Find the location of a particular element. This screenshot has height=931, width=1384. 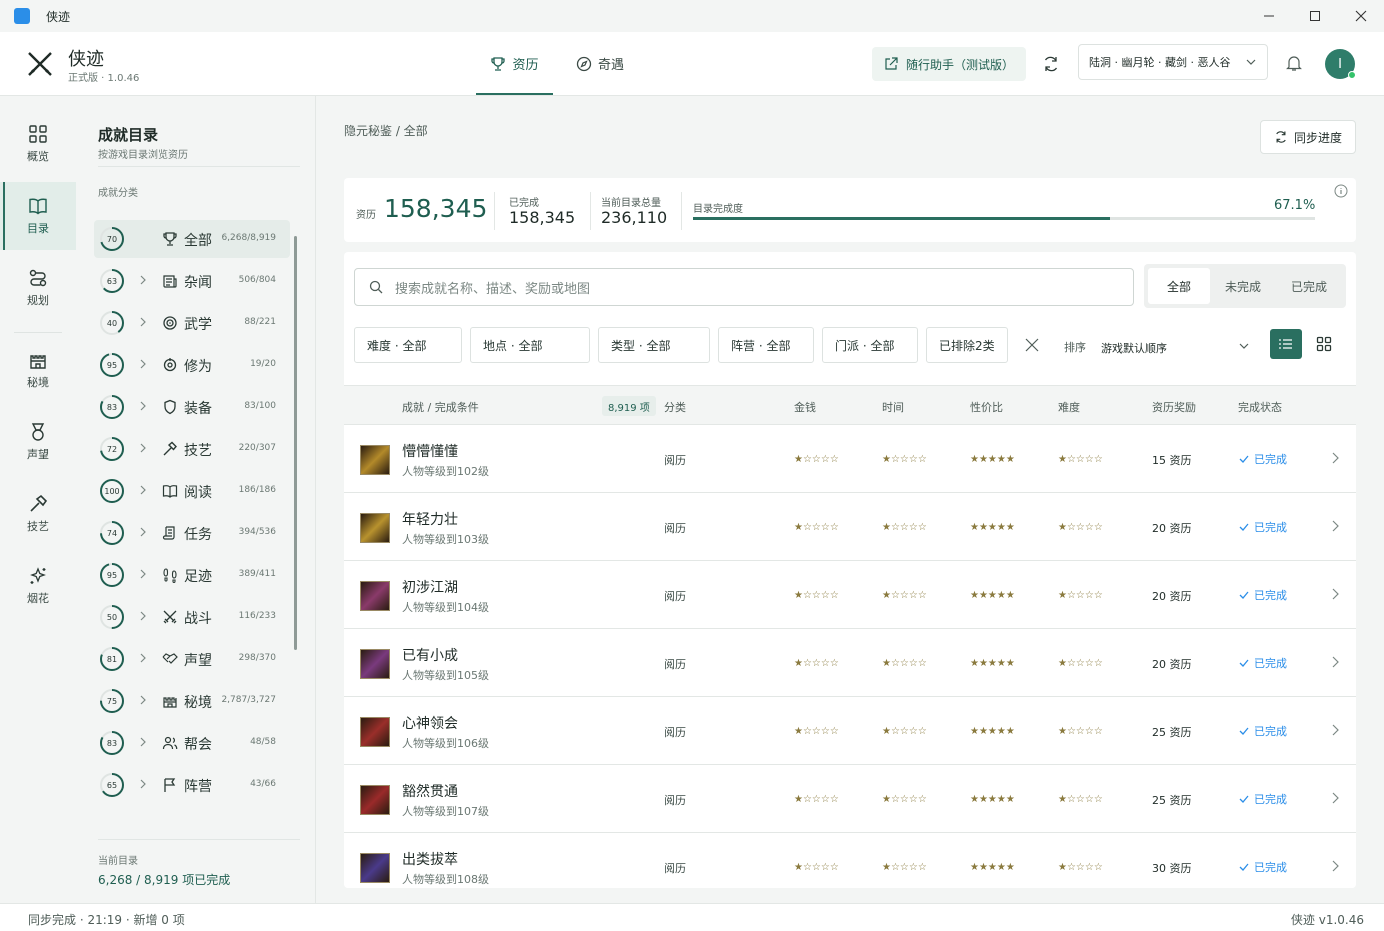

filter-school: 门派 · 全部 is located at coordinates (870, 345).